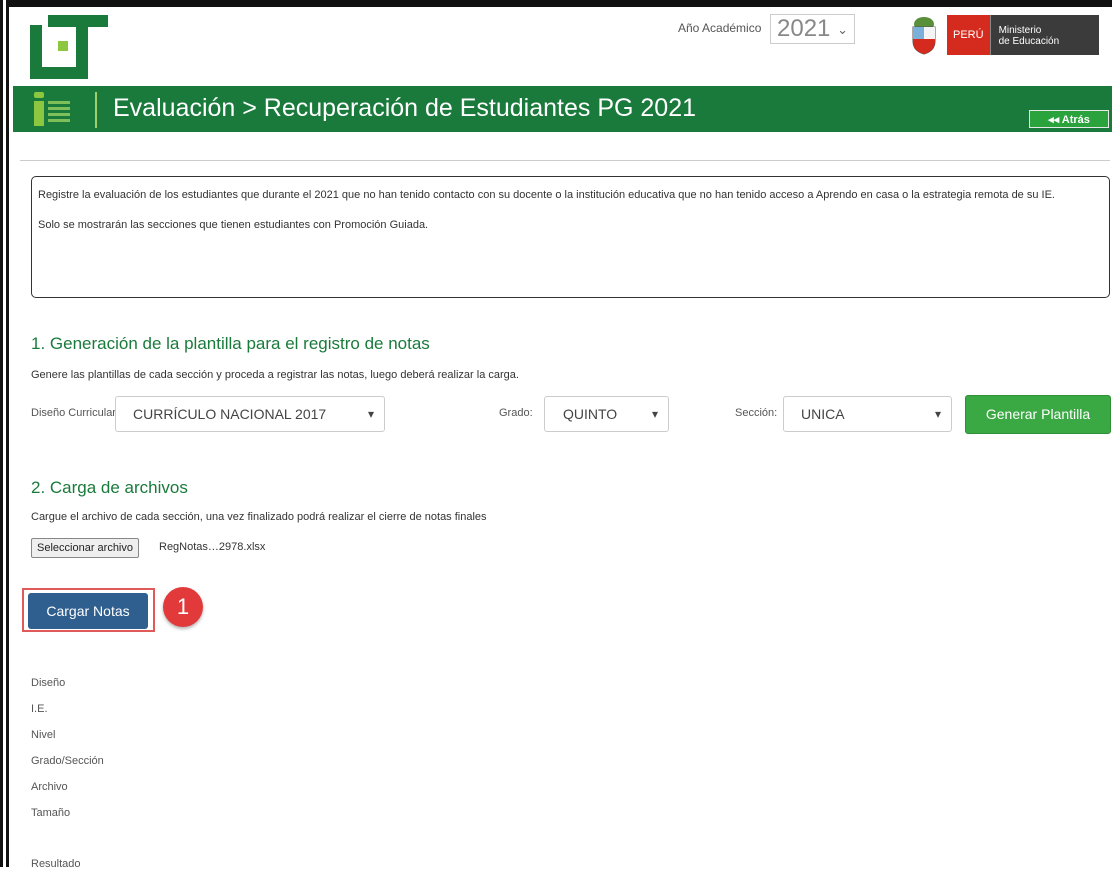 The height and width of the screenshot is (870, 1112). What do you see at coordinates (968, 35) in the screenshot?
I see `peru-label: PERÚ` at bounding box center [968, 35].